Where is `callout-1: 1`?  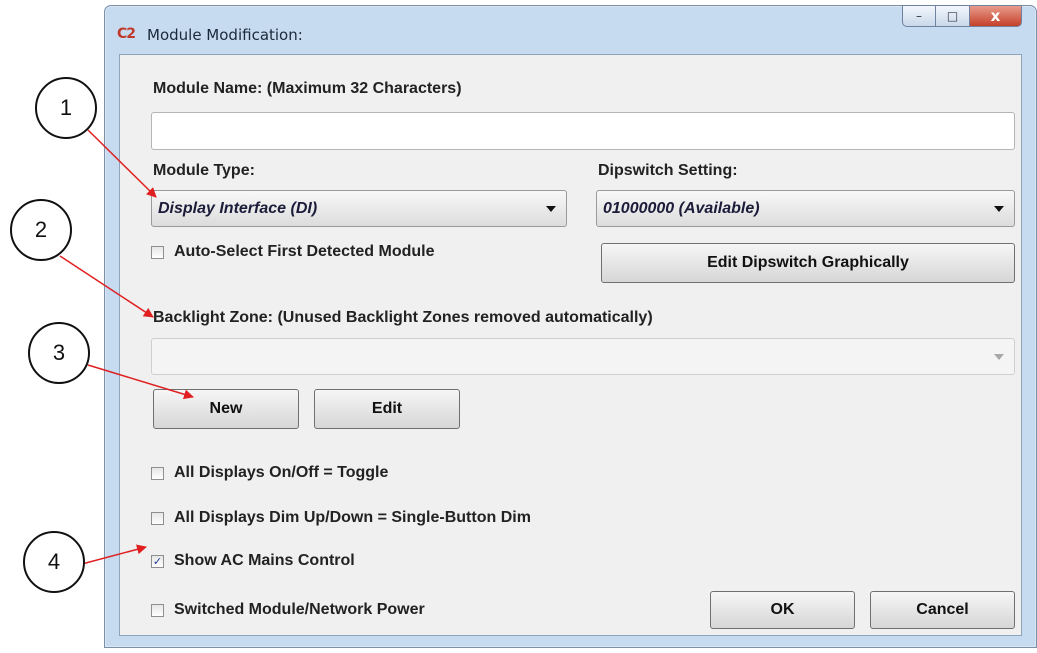
callout-1: 1 is located at coordinates (66, 108).